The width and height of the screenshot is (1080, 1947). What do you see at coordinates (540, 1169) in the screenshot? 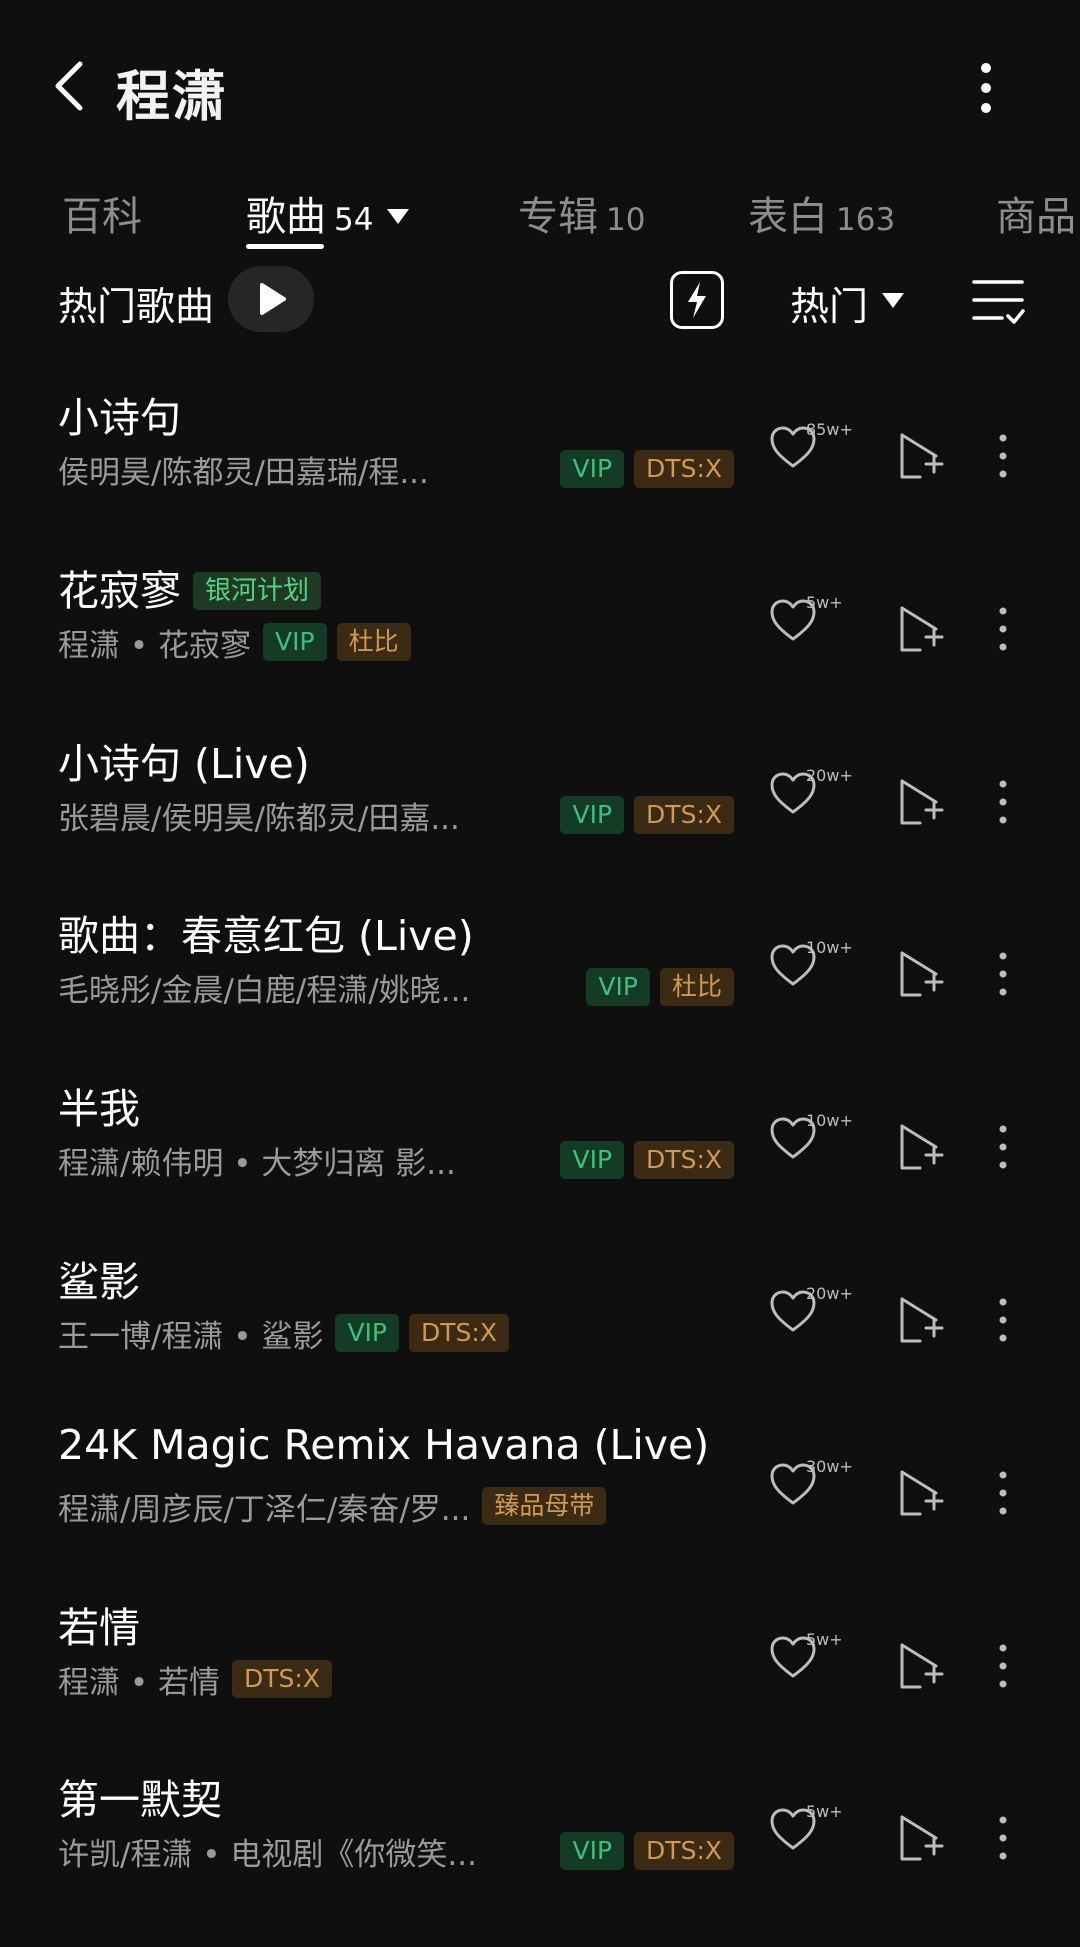
I see `song-row: 半我 程潇/赖伟明 • 大梦归离 影... VIP DTS:X 10w+` at bounding box center [540, 1169].